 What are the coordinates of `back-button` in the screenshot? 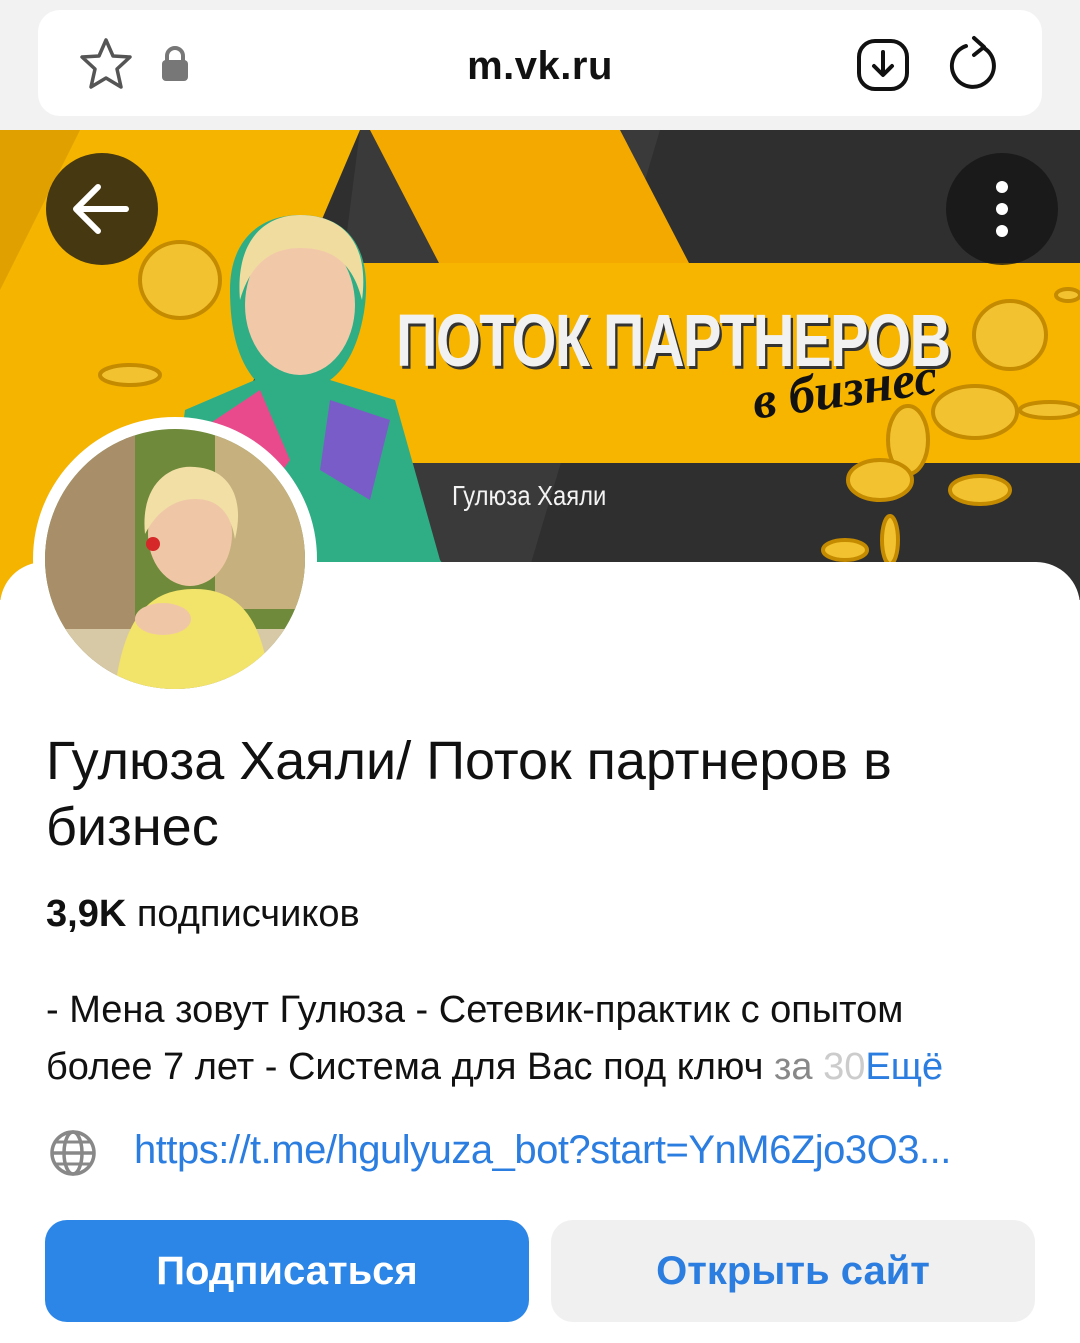 It's located at (102, 209).